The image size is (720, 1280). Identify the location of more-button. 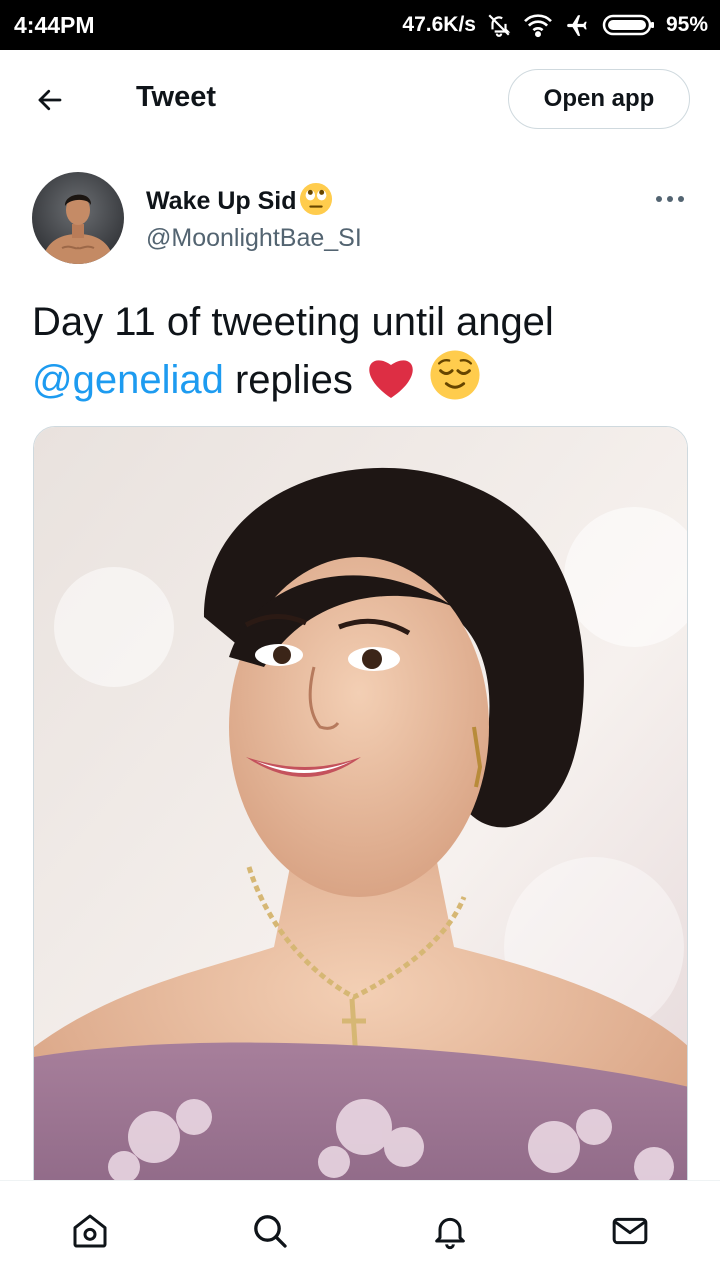
(670, 199).